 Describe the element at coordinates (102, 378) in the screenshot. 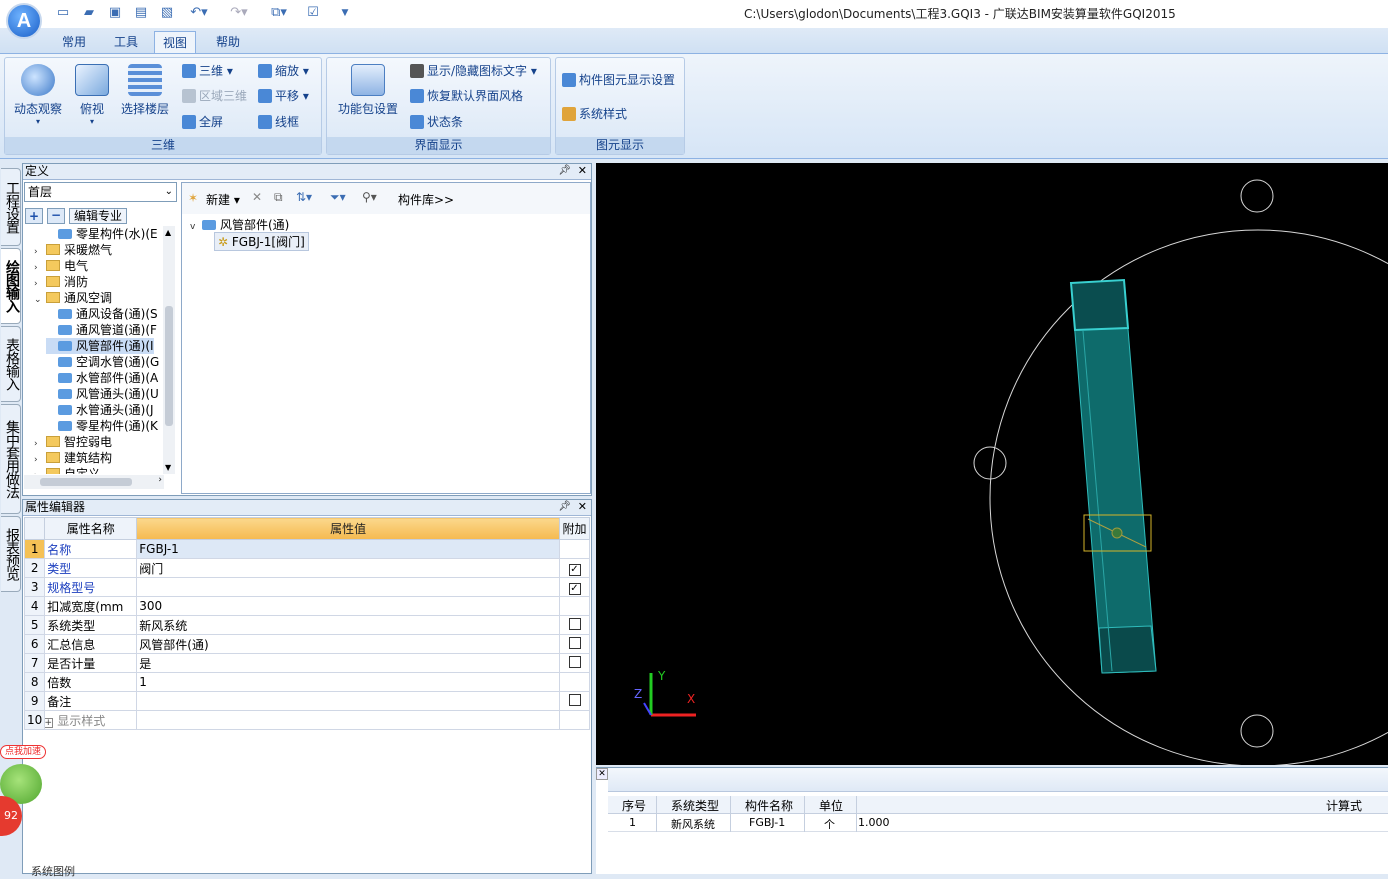

I see `tree-item: 水管部件(通)(A` at that location.